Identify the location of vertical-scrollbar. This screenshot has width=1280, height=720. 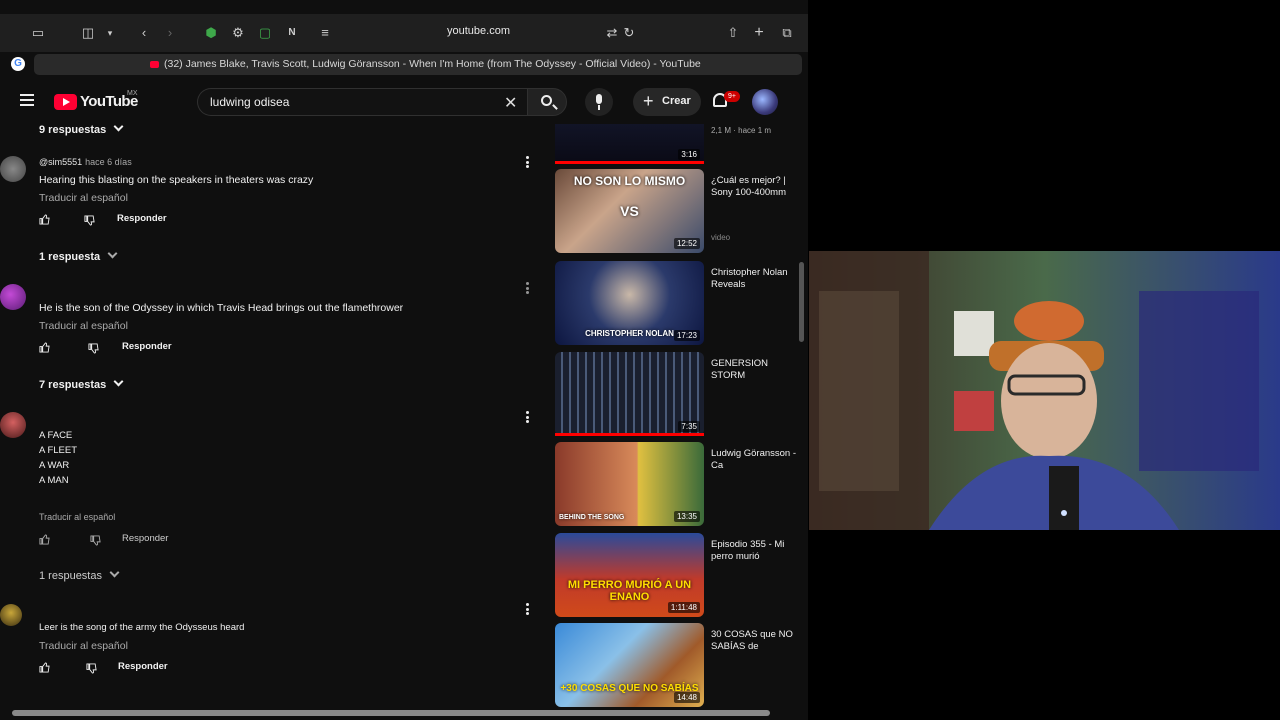
(801, 302).